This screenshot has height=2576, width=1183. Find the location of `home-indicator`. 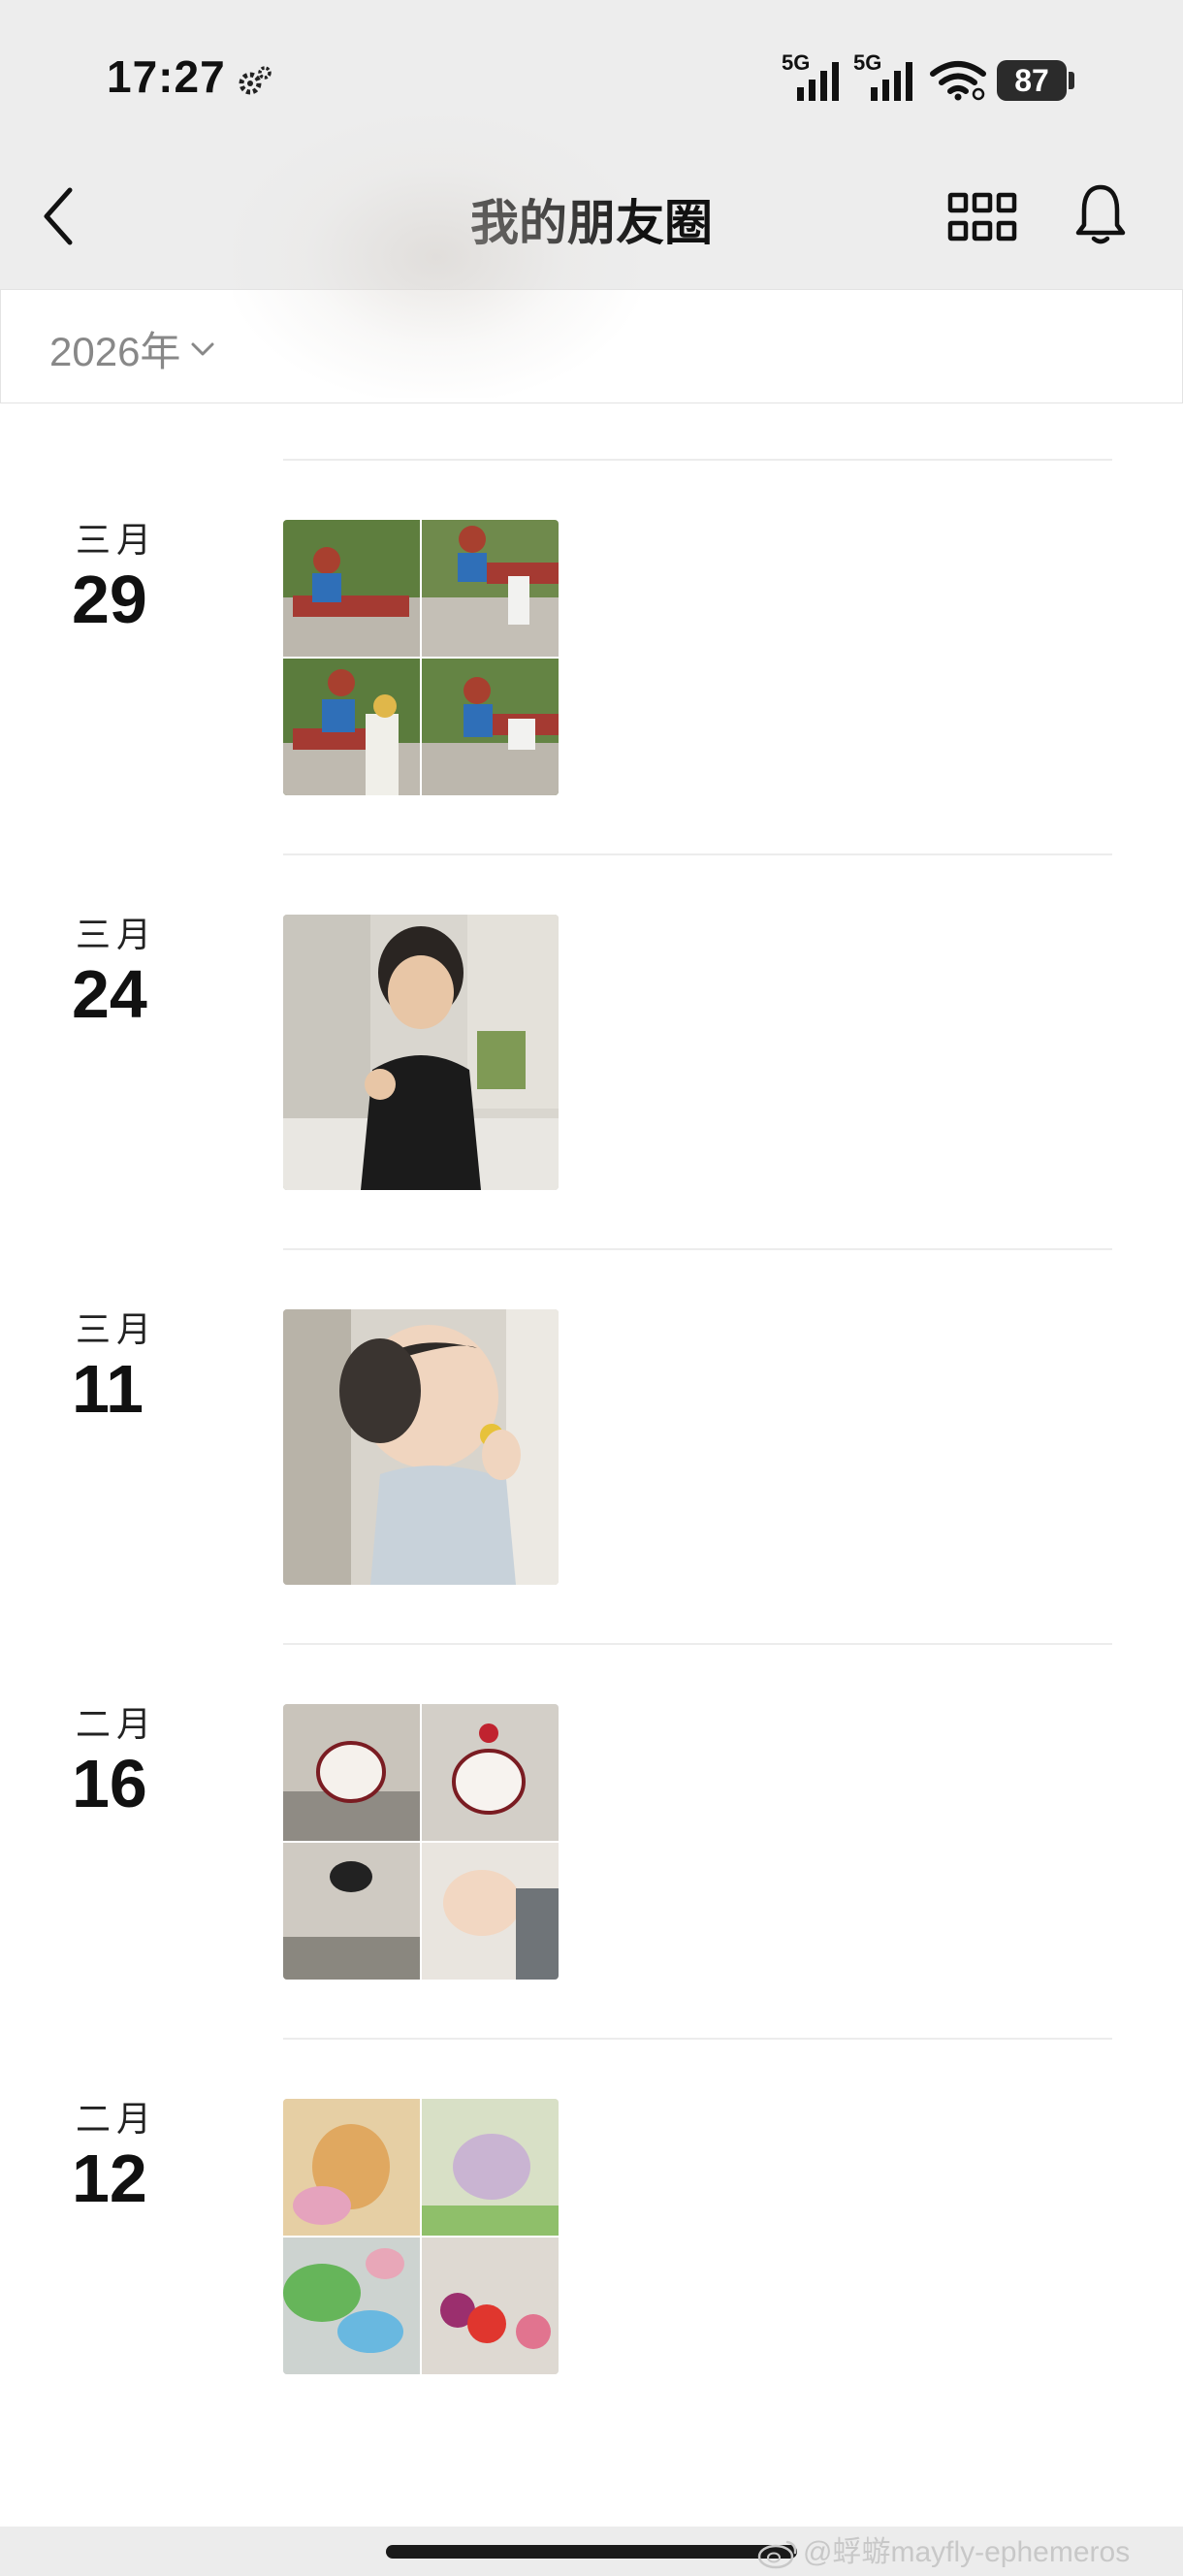

home-indicator is located at coordinates (591, 2552).